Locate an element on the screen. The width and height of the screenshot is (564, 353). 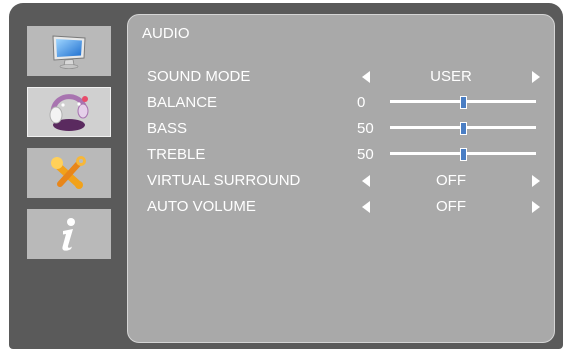
menu-row-label: BASS is located at coordinates (167, 128).